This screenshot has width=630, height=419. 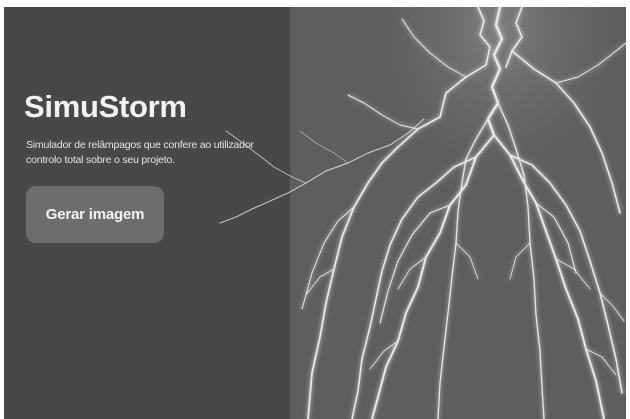 I want to click on generate-image-button: Gerar imagem, so click(x=95, y=214).